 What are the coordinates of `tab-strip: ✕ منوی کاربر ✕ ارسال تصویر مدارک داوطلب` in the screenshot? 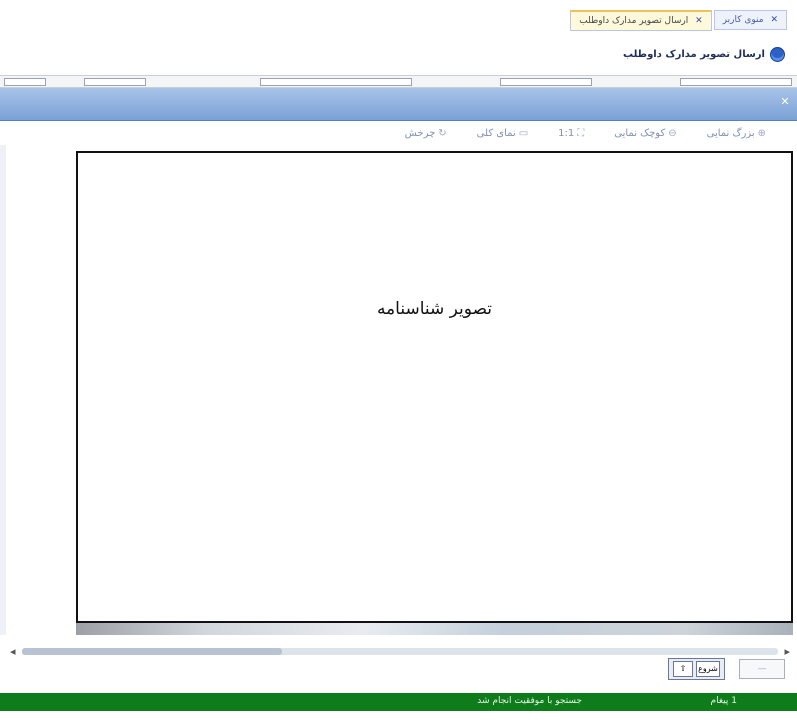 It's located at (678, 20).